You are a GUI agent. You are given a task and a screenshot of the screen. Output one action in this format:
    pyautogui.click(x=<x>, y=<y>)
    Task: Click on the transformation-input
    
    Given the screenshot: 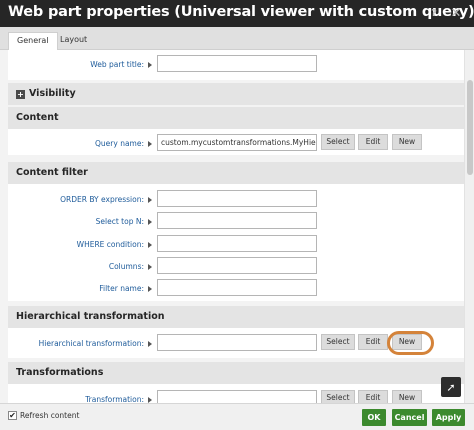 What is the action you would take?
    pyautogui.click(x=237, y=396)
    